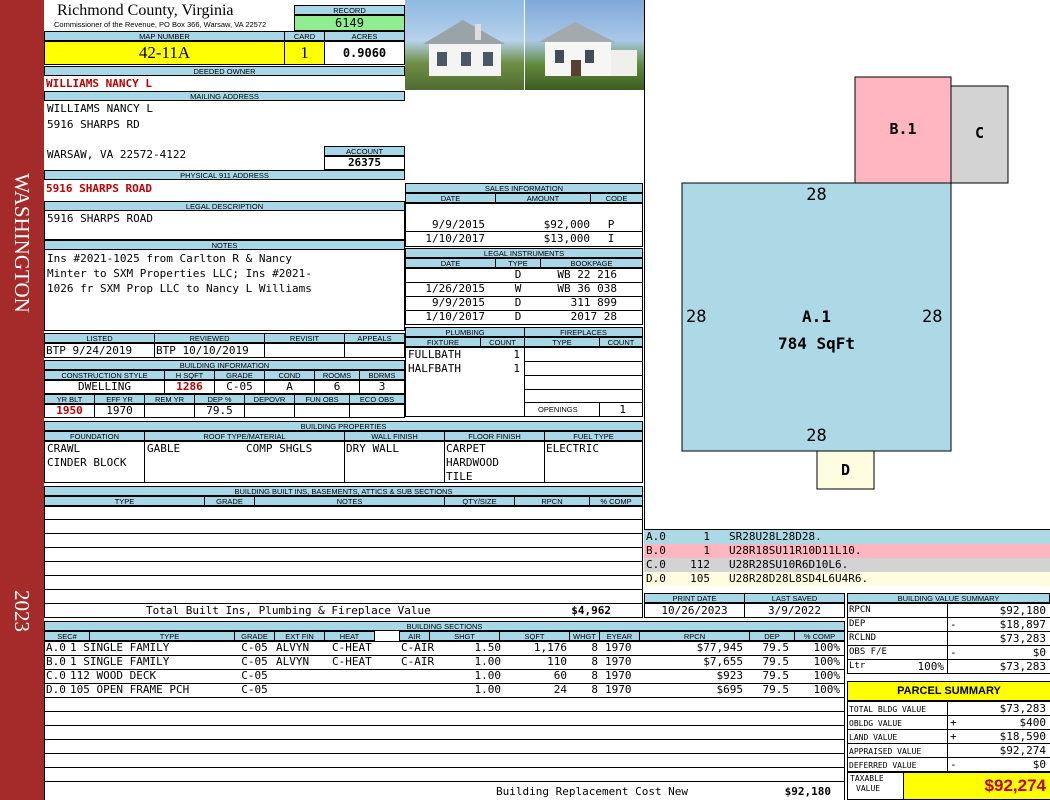 The image size is (1050, 800). I want to click on hsqft-value: 1286, so click(189, 386).